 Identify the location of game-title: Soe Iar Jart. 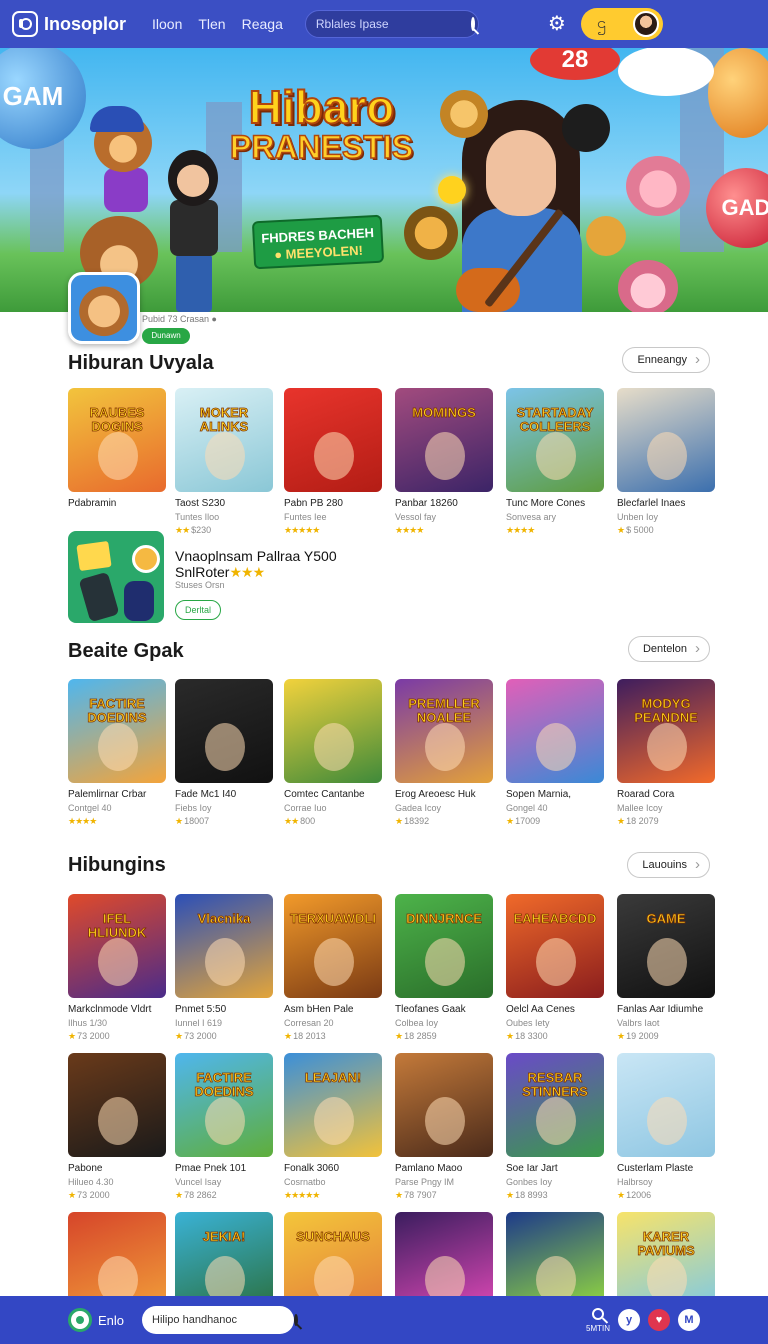
(558, 1168).